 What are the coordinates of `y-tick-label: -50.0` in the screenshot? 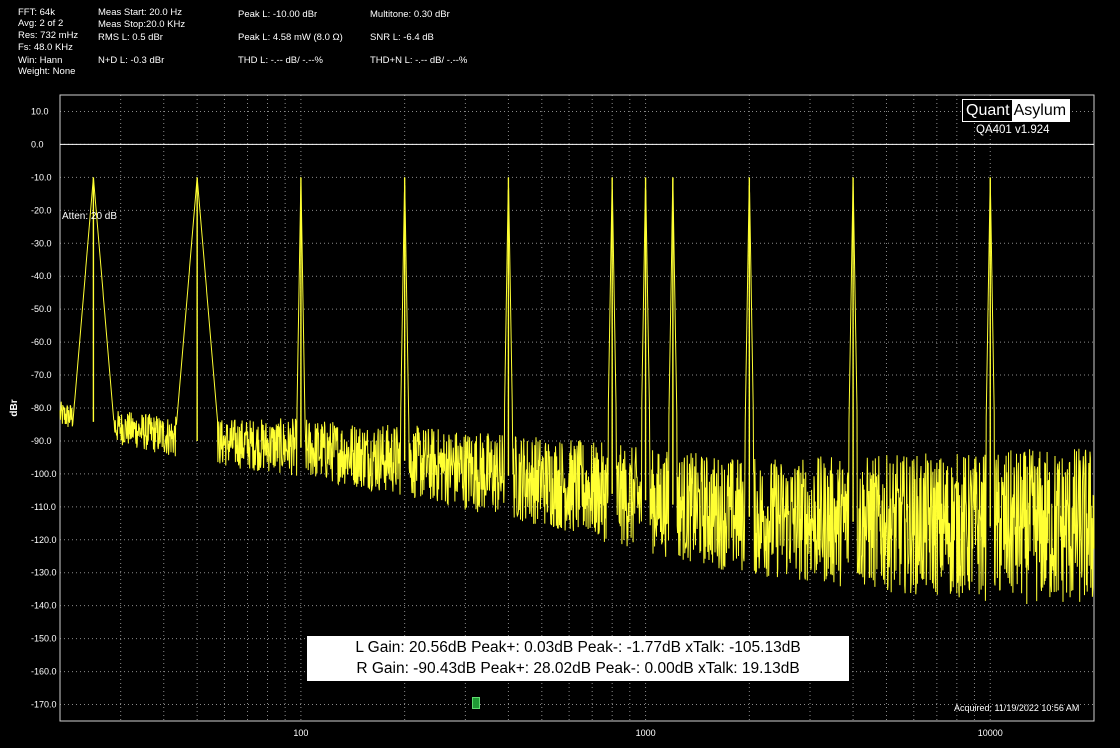 It's located at (41, 309).